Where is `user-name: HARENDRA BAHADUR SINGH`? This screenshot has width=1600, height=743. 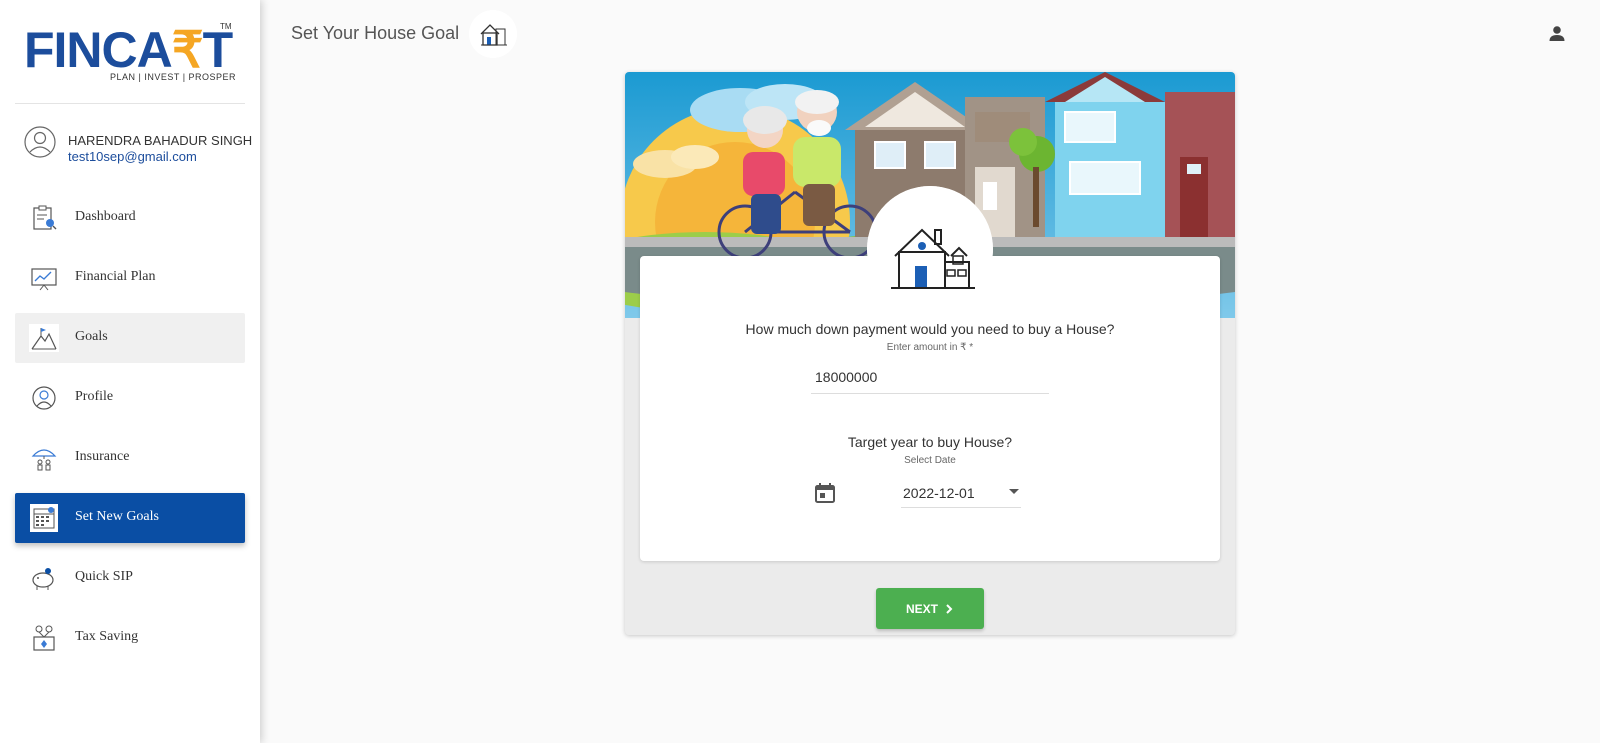
user-name: HARENDRA BAHADUR SINGH is located at coordinates (160, 140).